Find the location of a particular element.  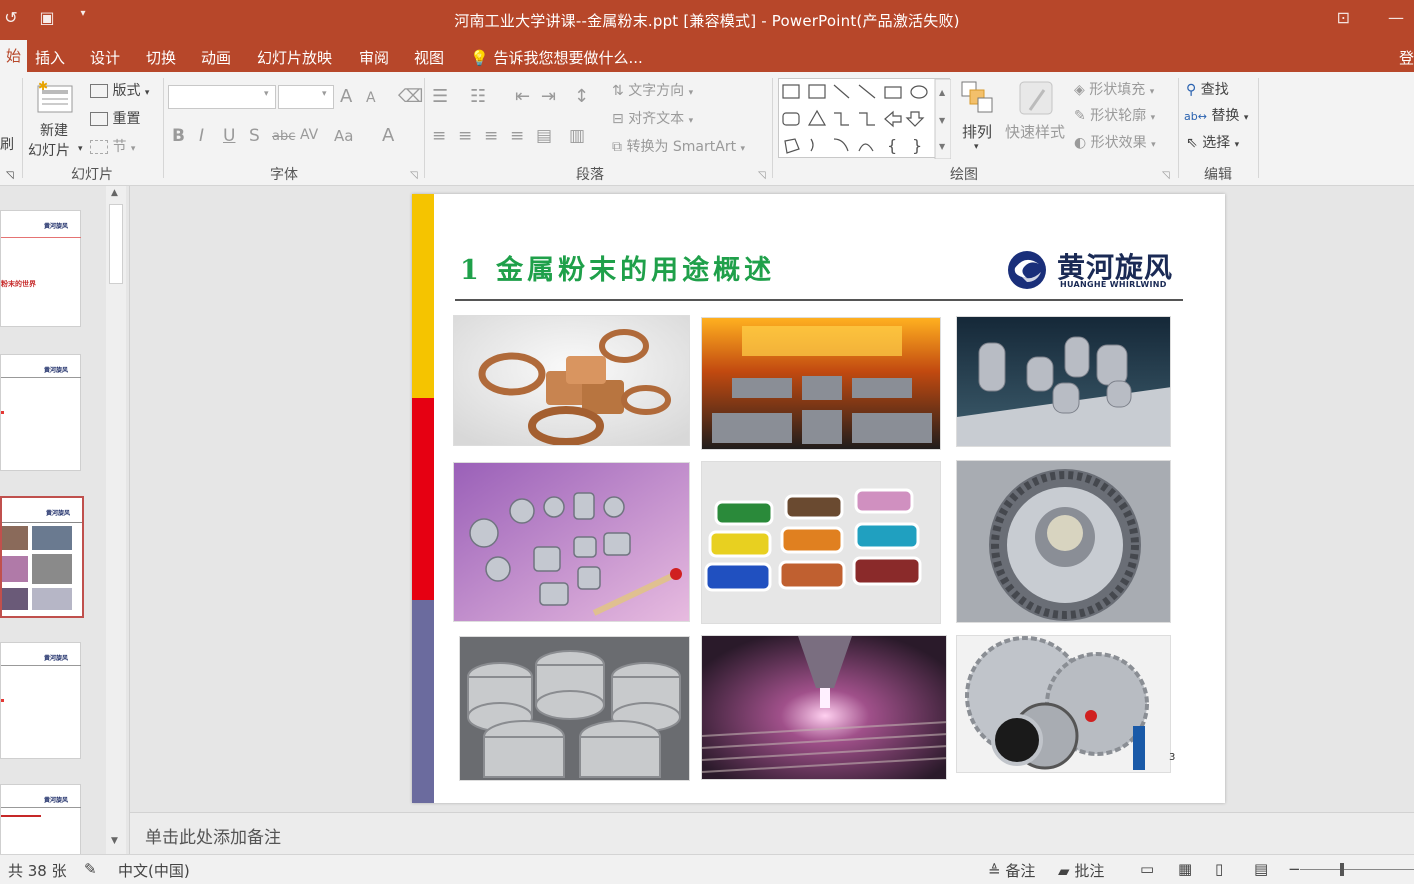

3d-printed-lattice-photo is located at coordinates (1063, 381).